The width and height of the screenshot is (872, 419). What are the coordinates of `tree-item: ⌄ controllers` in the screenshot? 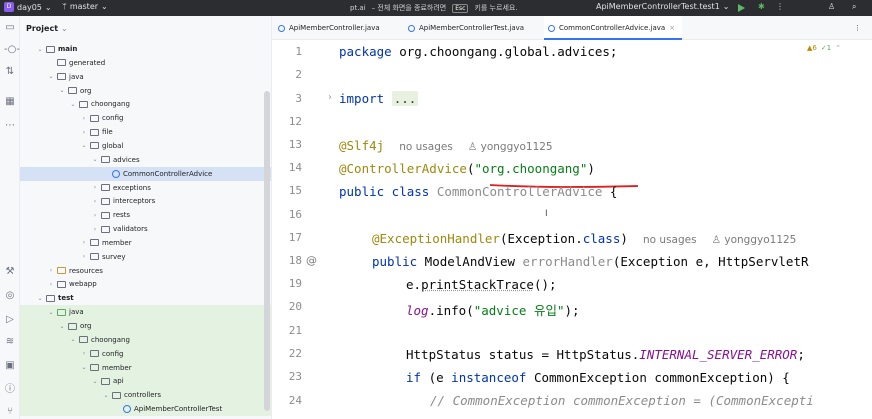 It's located at (132, 395).